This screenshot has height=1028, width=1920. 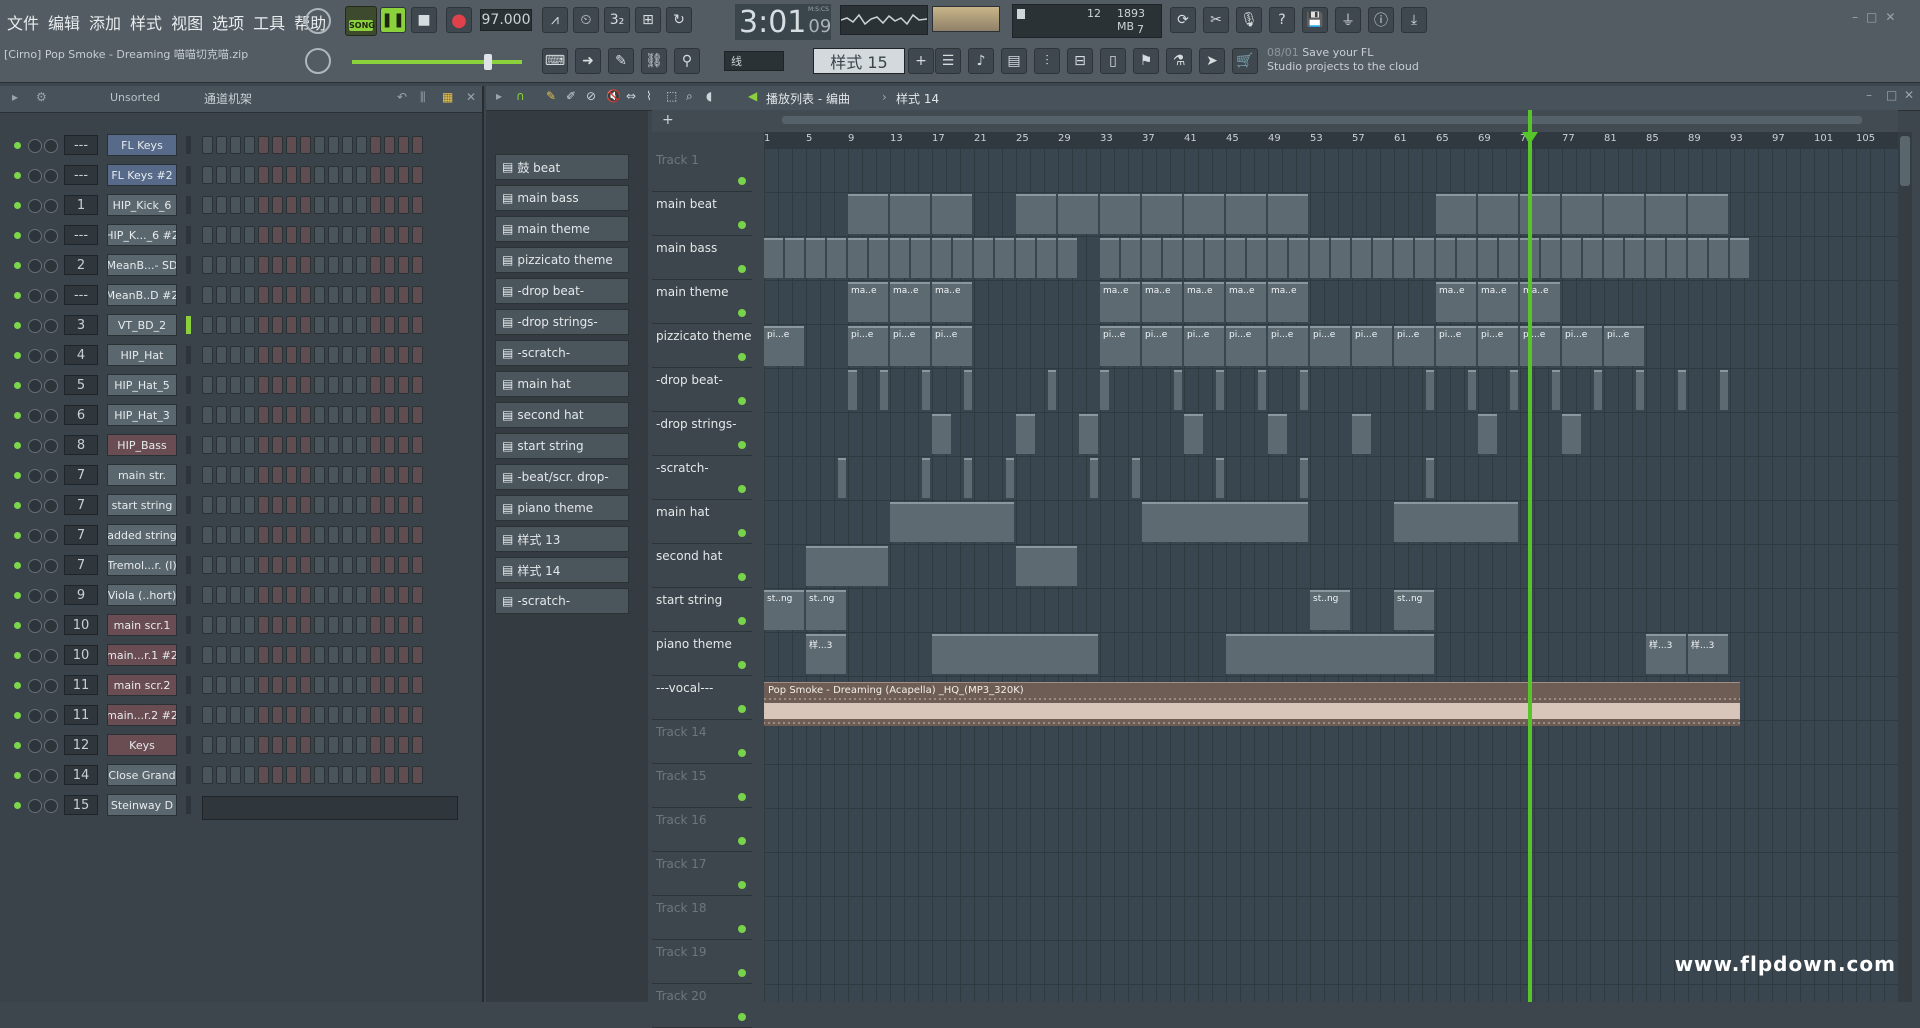 I want to click on channel-mixer-track: 11, so click(x=81, y=715).